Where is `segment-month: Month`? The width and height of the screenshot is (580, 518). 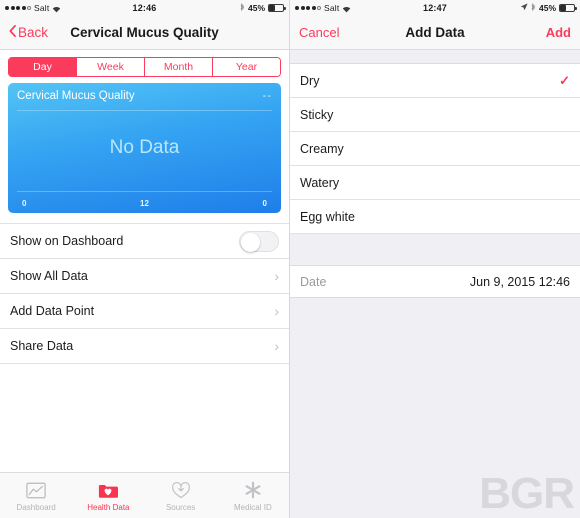 segment-month: Month is located at coordinates (179, 67).